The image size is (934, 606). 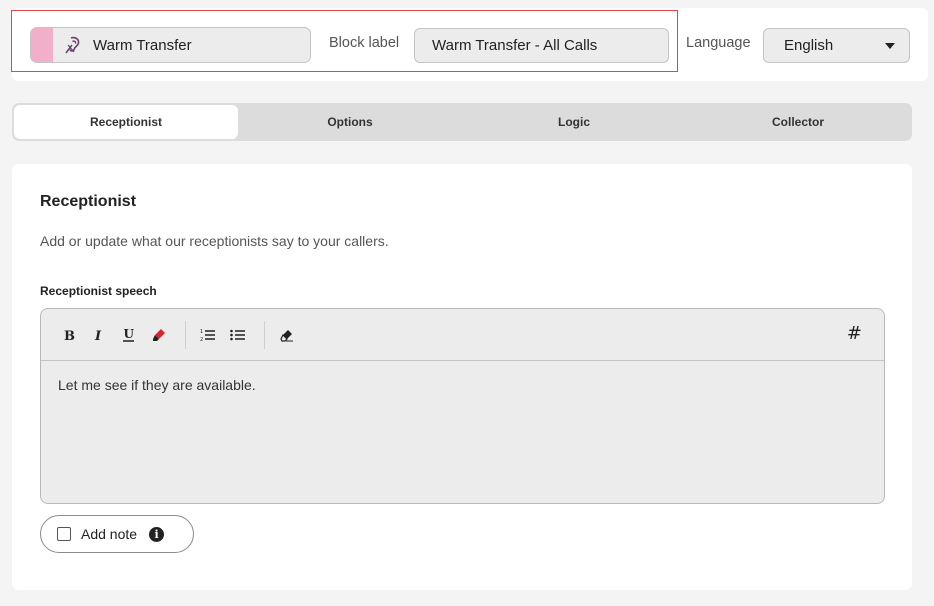 I want to click on tab-options: Options, so click(x=350, y=122).